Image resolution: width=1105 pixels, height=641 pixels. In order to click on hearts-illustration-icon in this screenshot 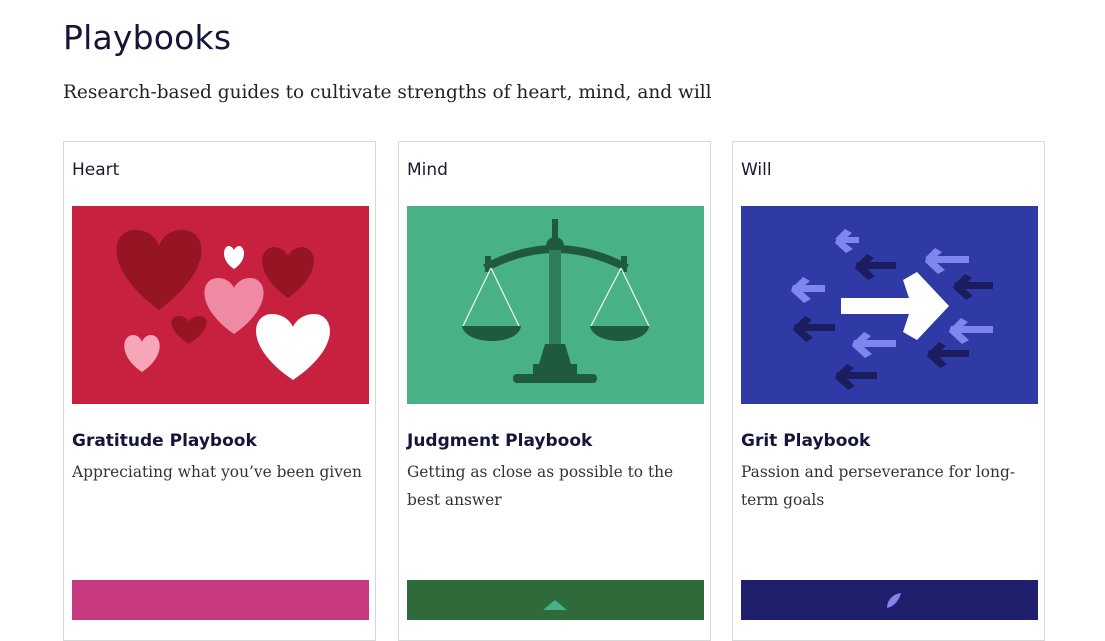, I will do `click(220, 305)`.